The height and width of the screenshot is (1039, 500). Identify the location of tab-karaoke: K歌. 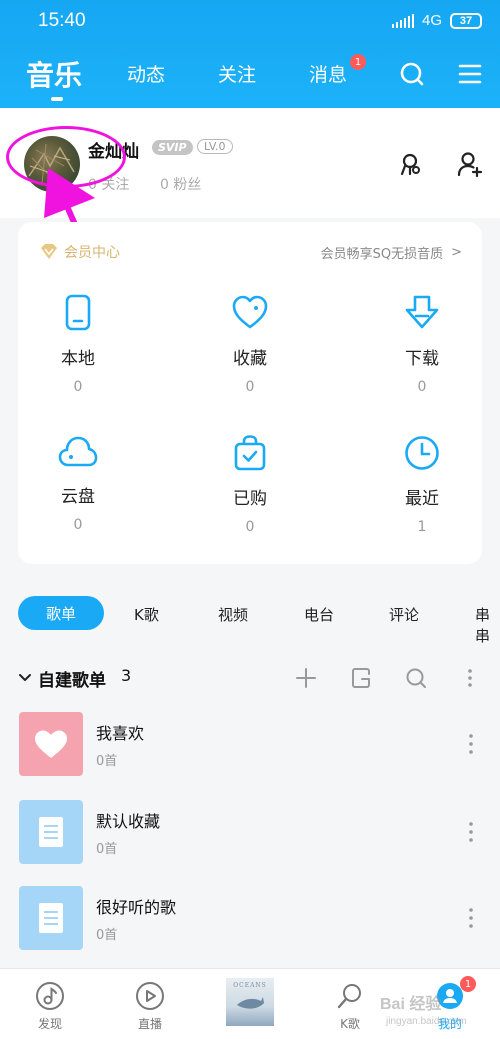
(146, 614).